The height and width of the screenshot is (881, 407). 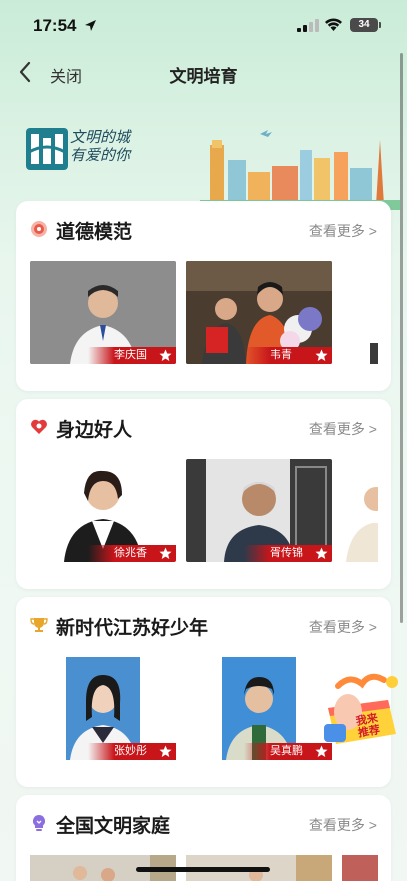 I want to click on city-skyline-illustration, so click(x=300, y=170).